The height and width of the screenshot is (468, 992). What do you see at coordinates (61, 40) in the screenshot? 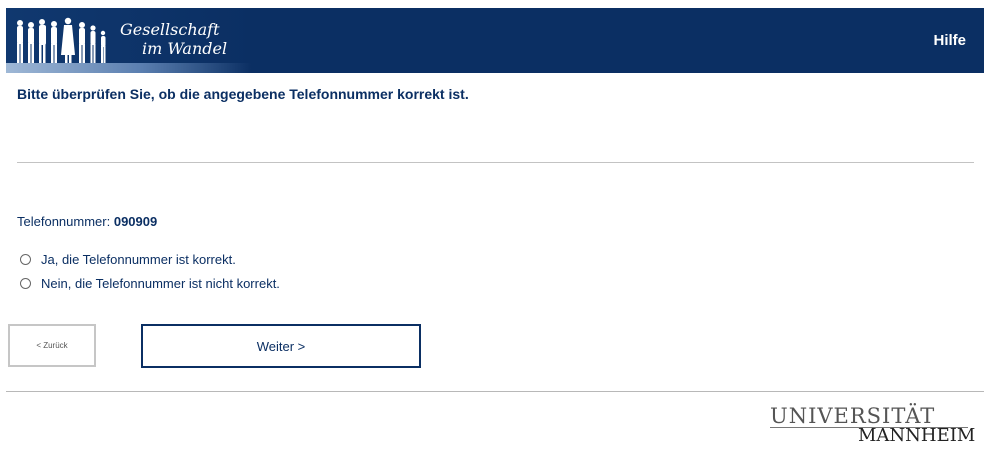
I see `people-silhouettes-icon` at bounding box center [61, 40].